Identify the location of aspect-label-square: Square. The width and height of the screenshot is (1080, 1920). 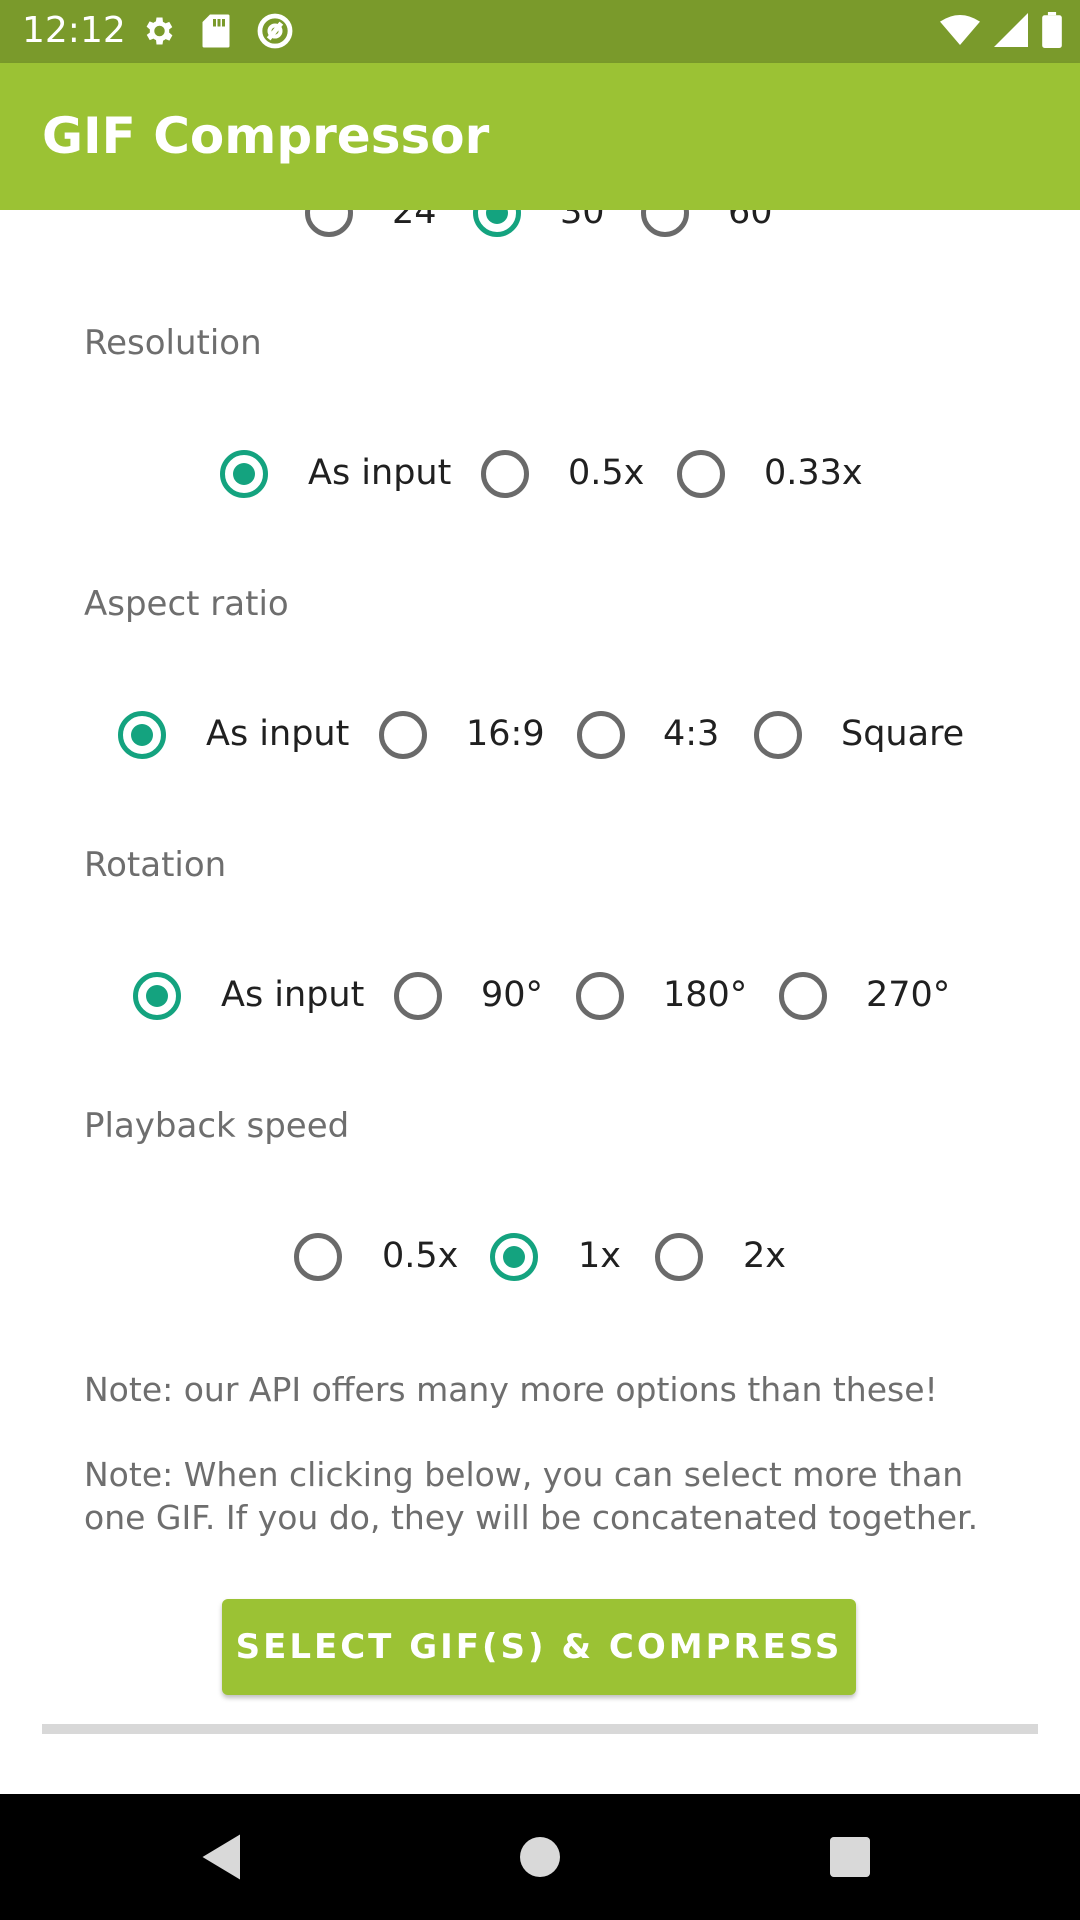
(902, 734).